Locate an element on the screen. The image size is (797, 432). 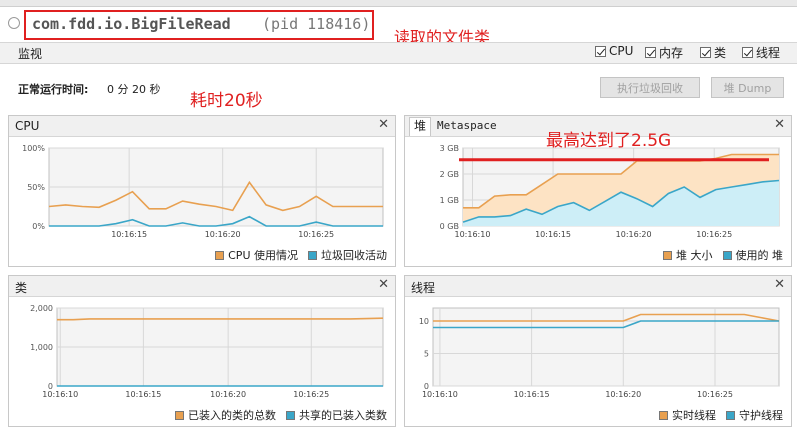
legend-item: 使用的 堆 is located at coordinates (753, 255).